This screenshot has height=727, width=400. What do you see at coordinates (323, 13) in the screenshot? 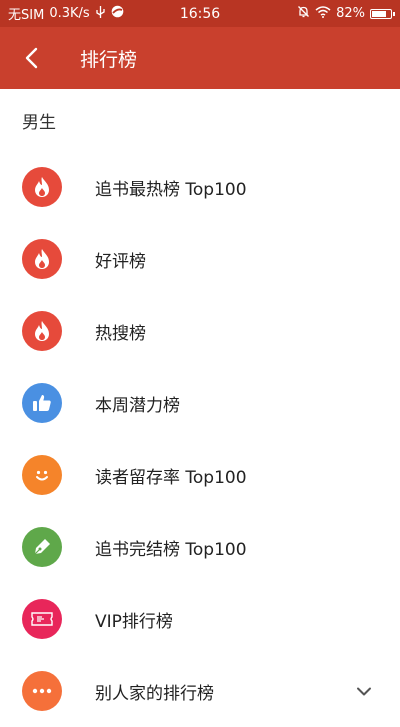
I see `wifi-icon` at bounding box center [323, 13].